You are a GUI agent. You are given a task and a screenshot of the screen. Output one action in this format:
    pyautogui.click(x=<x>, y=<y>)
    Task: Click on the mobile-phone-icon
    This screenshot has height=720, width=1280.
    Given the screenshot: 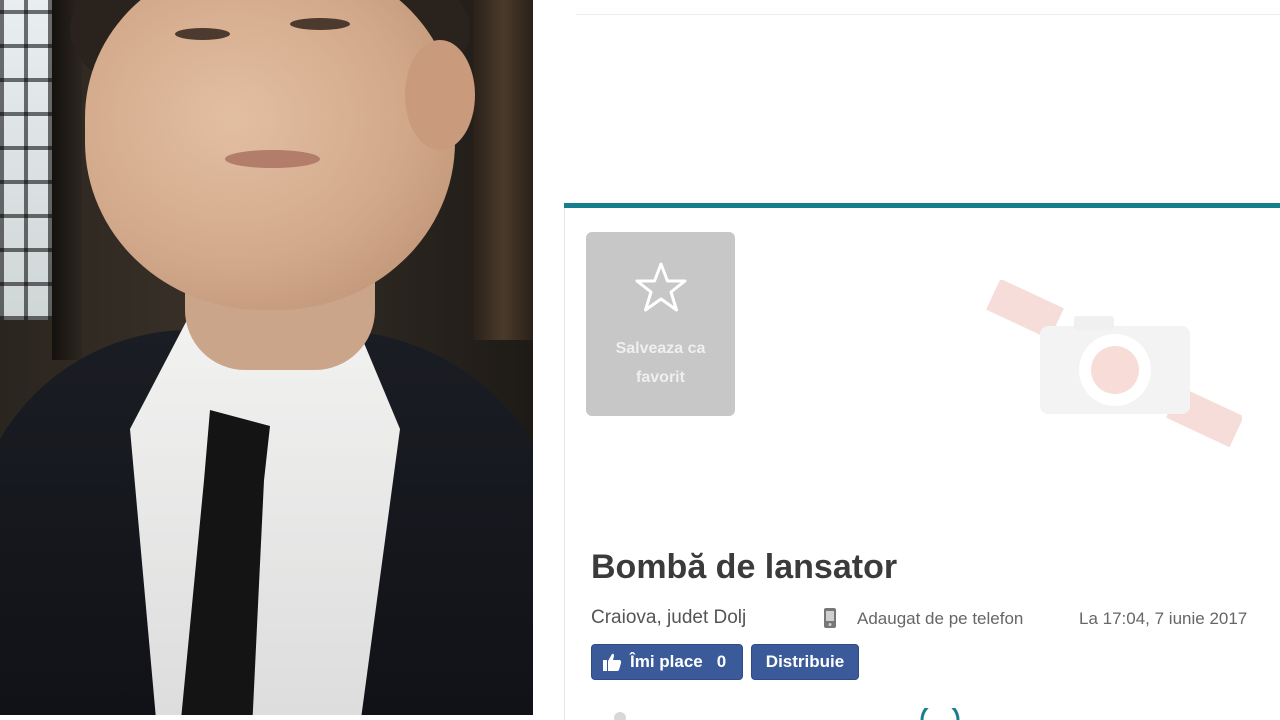 What is the action you would take?
    pyautogui.click(x=830, y=618)
    